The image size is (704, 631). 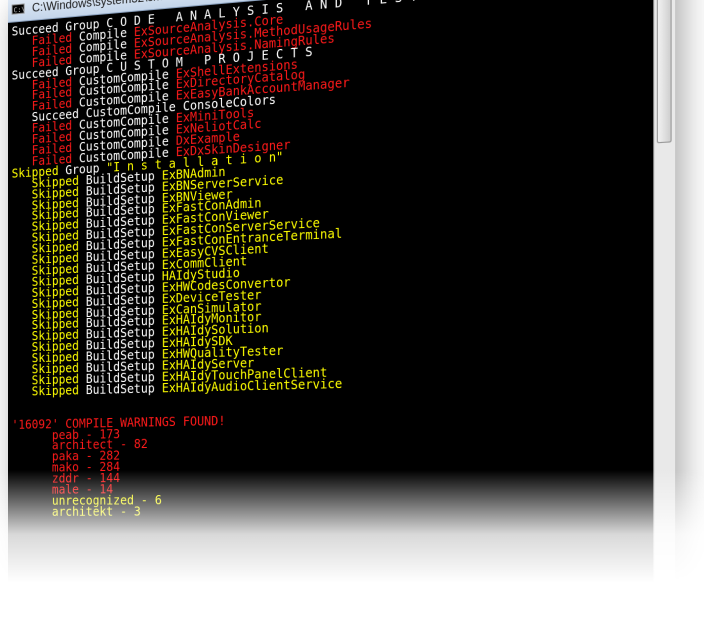 What do you see at coordinates (664, 304) in the screenshot?
I see `vertical-scrollbar: ▲ ▼` at bounding box center [664, 304].